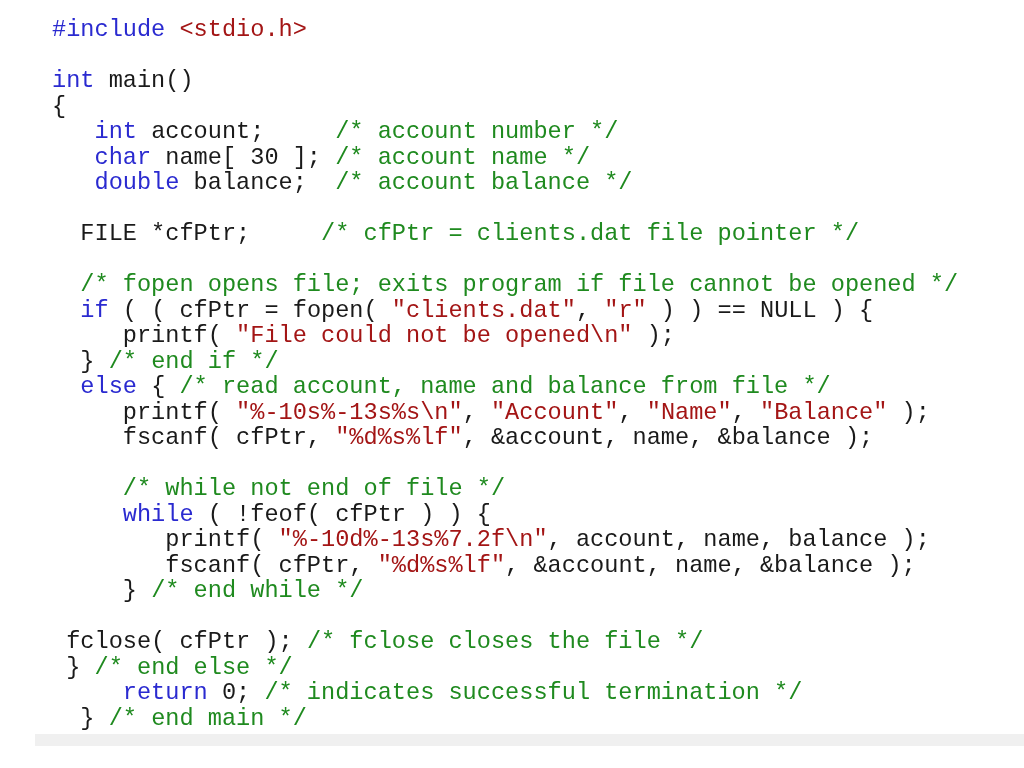 The height and width of the screenshot is (768, 1024). Describe the element at coordinates (59, 106) in the screenshot. I see `code-line: {` at that location.